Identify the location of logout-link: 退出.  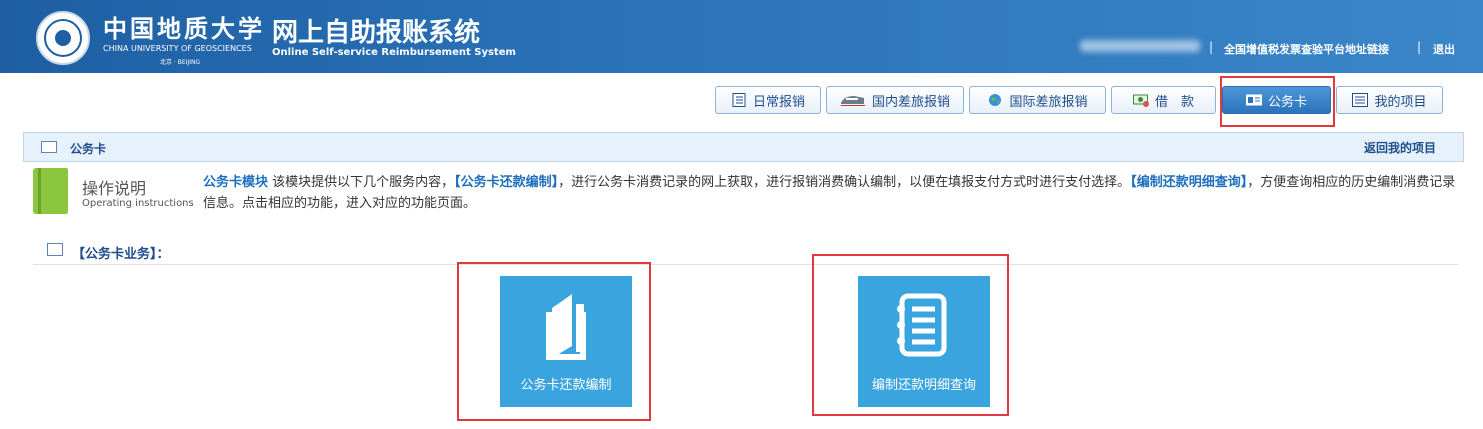
(1444, 49).